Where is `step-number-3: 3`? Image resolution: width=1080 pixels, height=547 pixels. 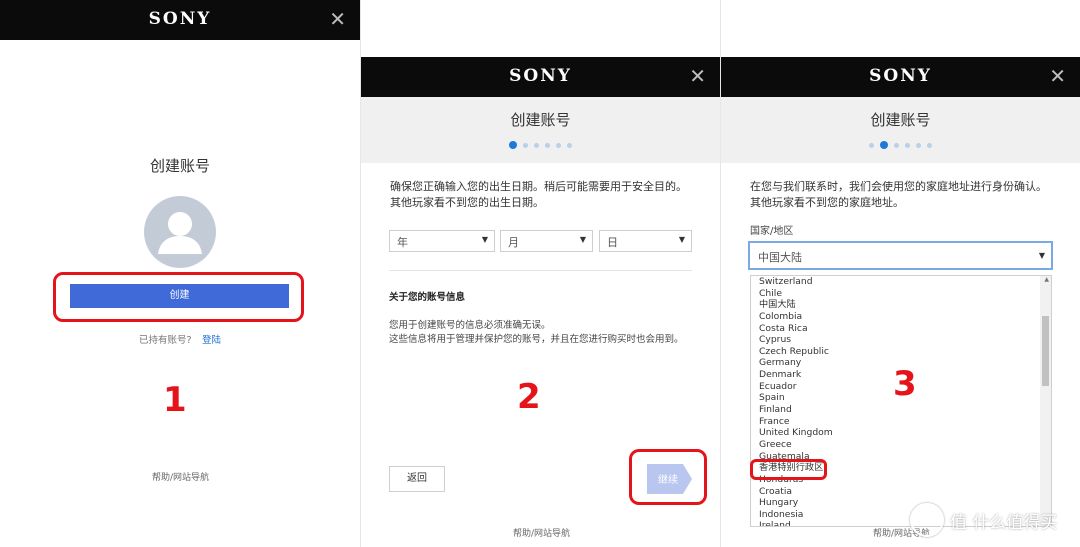 step-number-3: 3 is located at coordinates (905, 384).